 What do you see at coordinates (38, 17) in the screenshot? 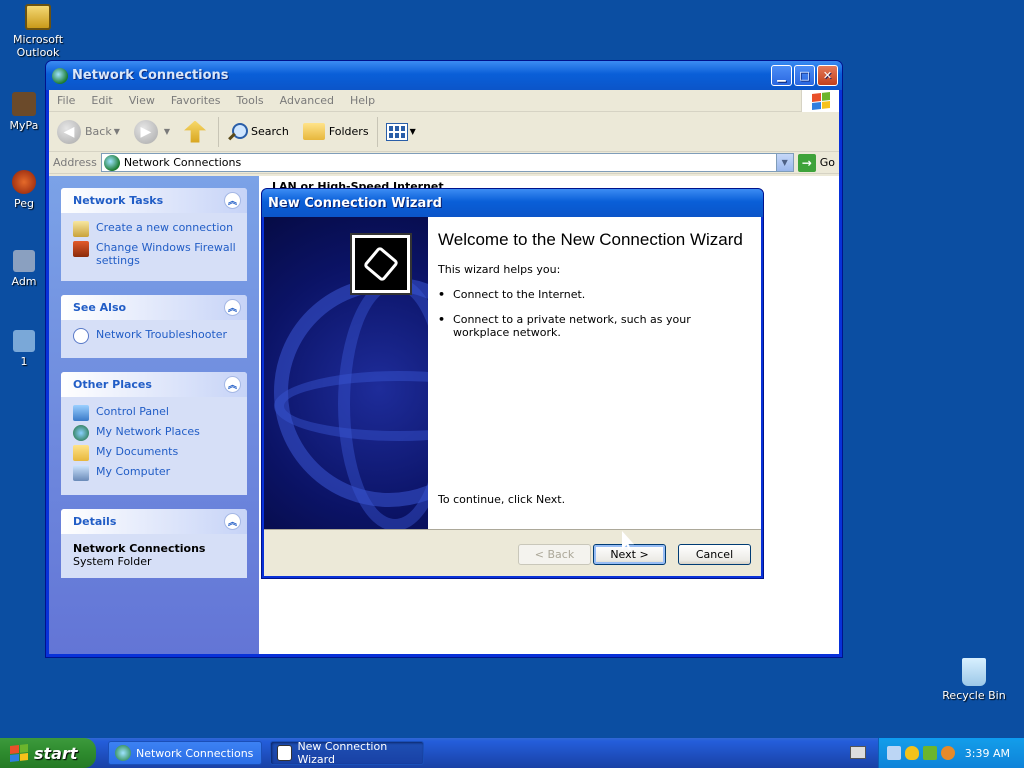
I see `outlook-icon` at bounding box center [38, 17].